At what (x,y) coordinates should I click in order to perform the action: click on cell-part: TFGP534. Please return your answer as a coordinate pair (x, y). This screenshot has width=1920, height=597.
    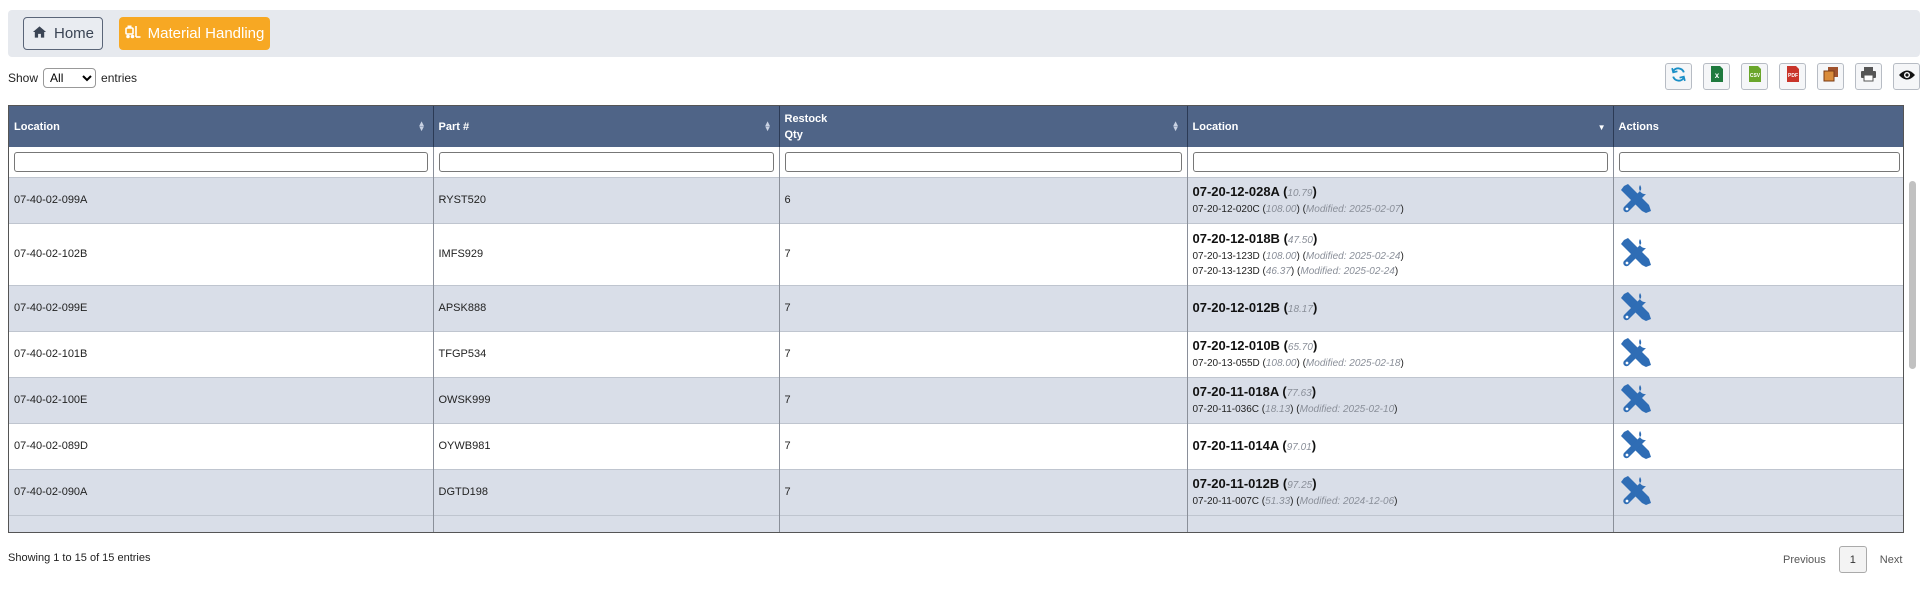
    Looking at the image, I should click on (606, 353).